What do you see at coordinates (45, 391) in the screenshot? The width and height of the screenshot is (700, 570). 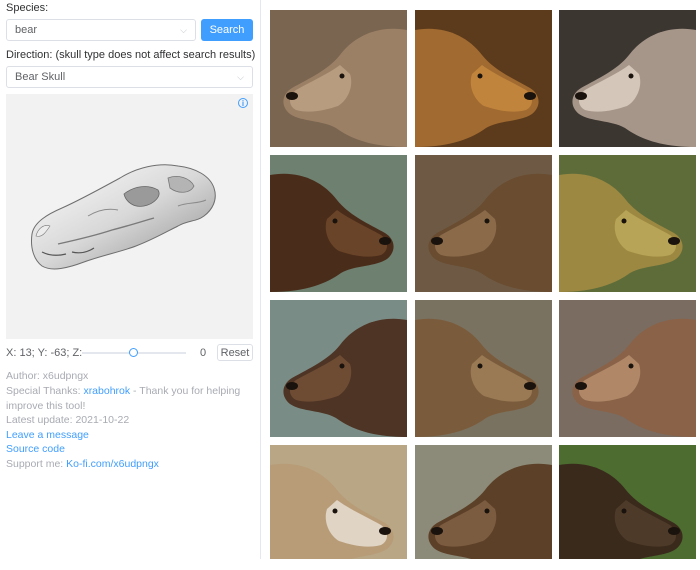 I see `thanks-prefix: Special Thanks:` at bounding box center [45, 391].